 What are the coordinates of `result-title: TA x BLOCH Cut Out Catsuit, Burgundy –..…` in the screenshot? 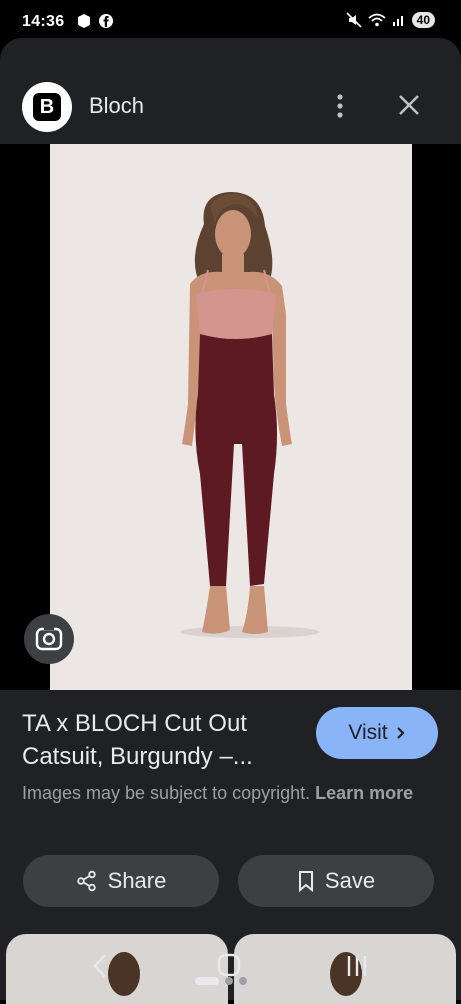 It's located at (162, 740).